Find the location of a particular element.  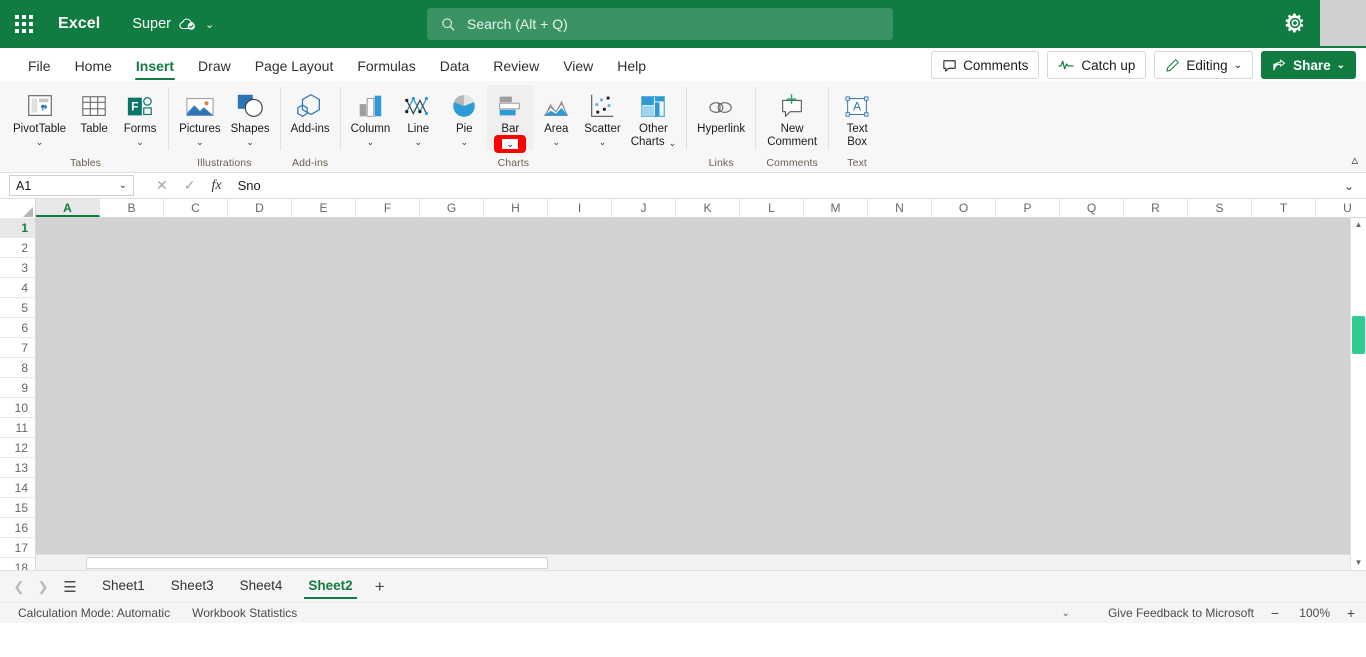

zoom-in-button: + is located at coordinates (1351, 613).